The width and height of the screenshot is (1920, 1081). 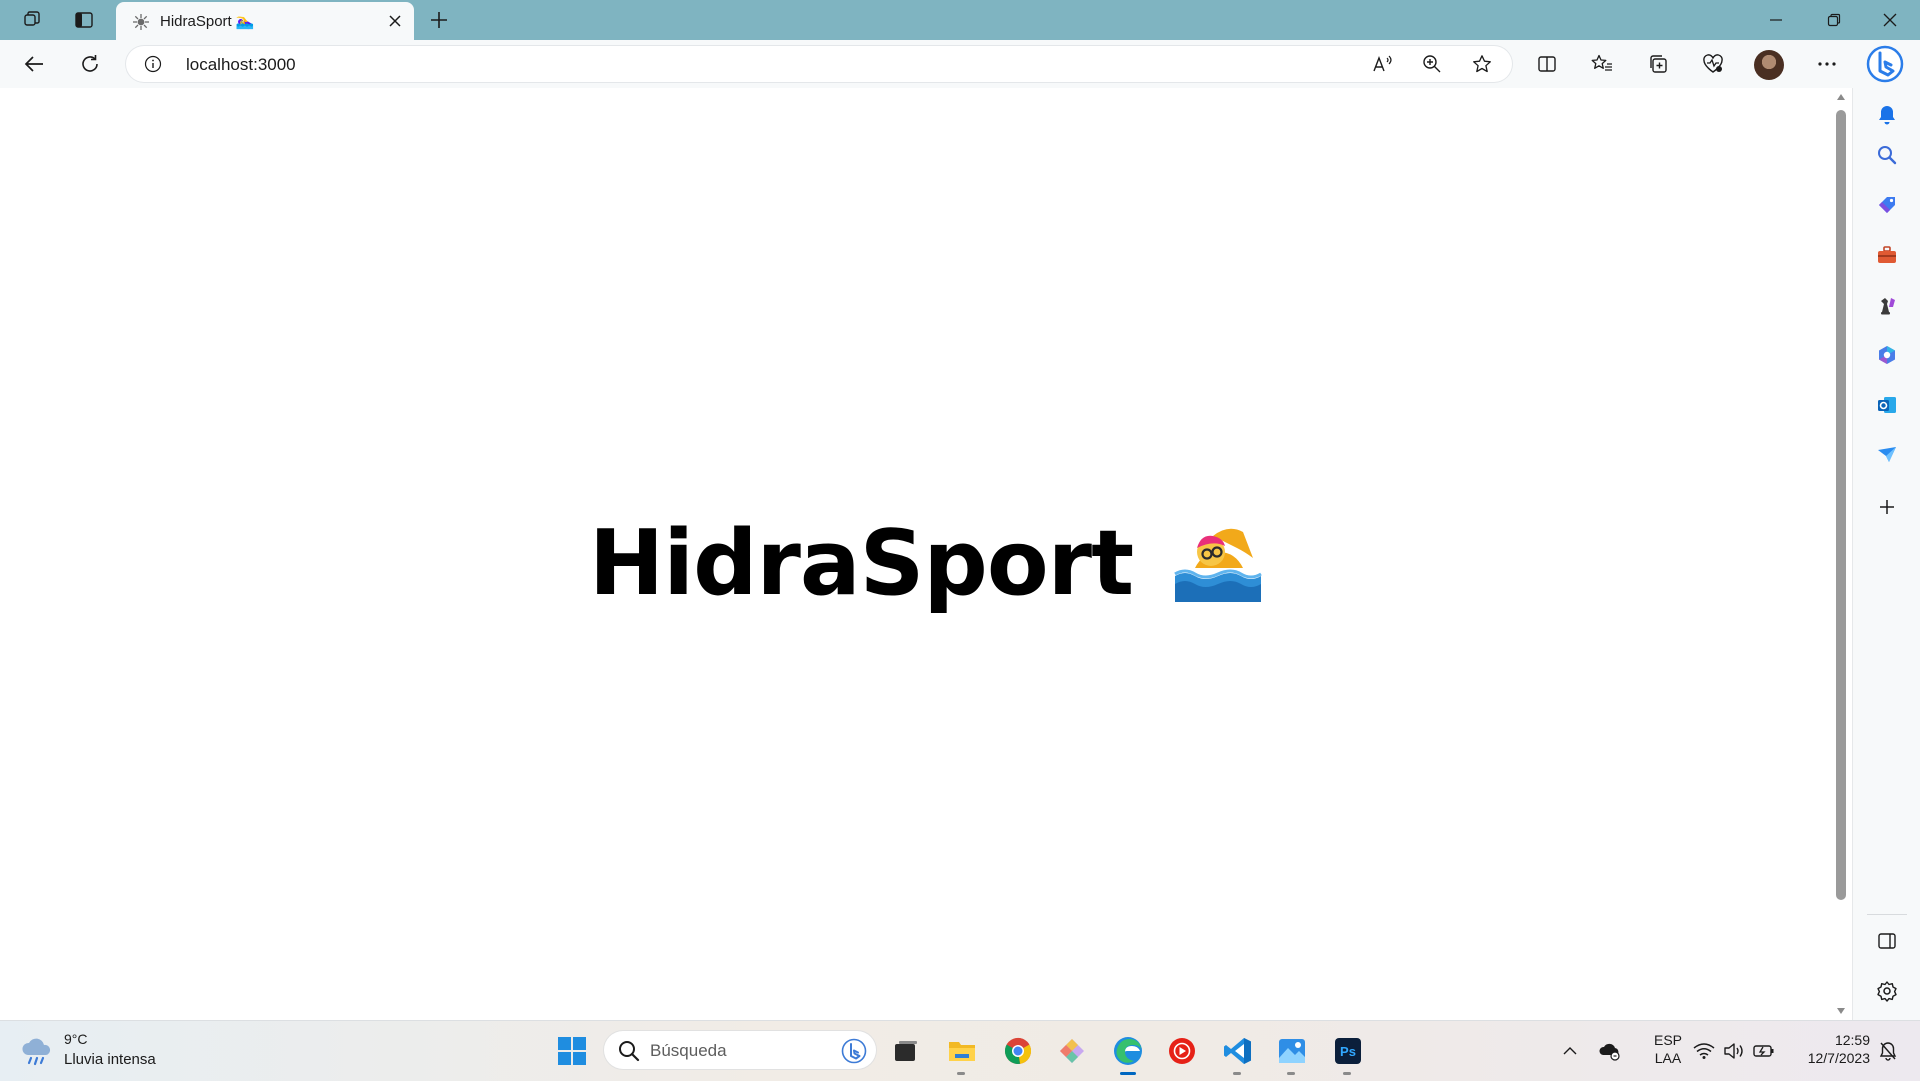 I want to click on youtube-music-icon, so click(x=1182, y=1051).